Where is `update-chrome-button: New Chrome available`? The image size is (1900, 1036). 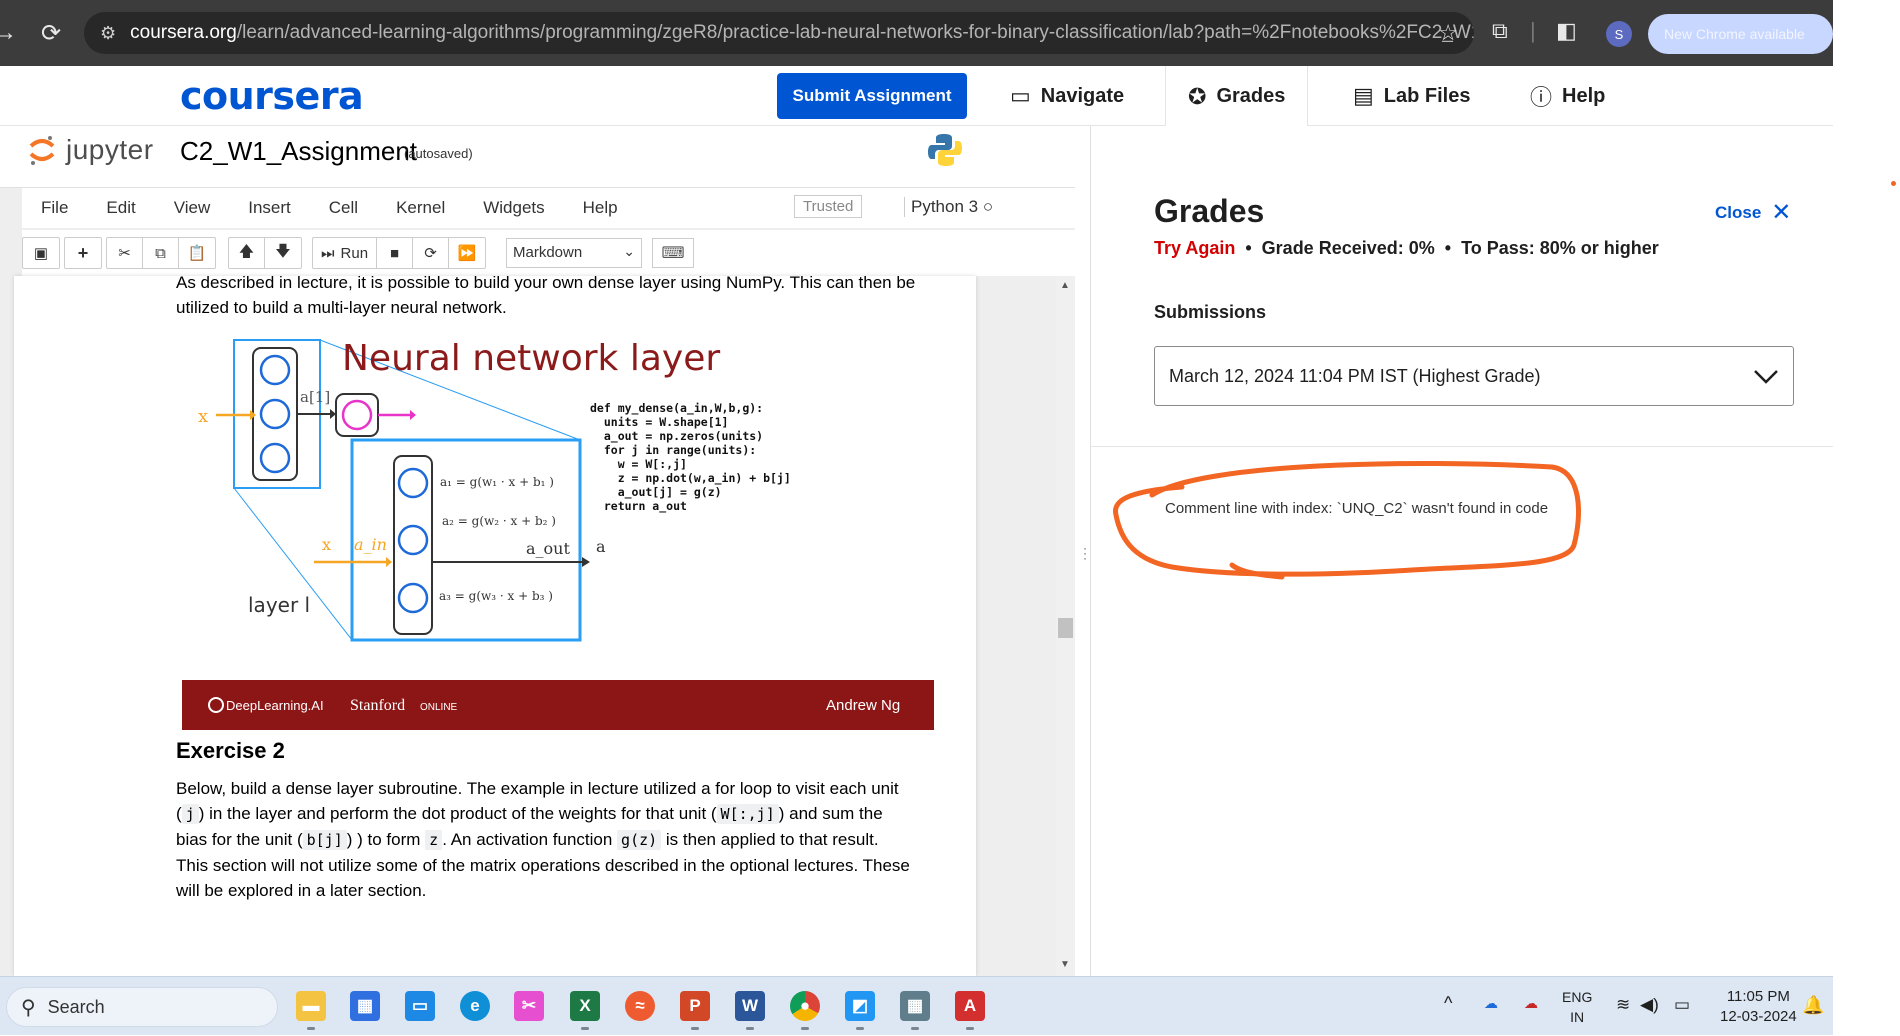
update-chrome-button: New Chrome available is located at coordinates (1740, 34).